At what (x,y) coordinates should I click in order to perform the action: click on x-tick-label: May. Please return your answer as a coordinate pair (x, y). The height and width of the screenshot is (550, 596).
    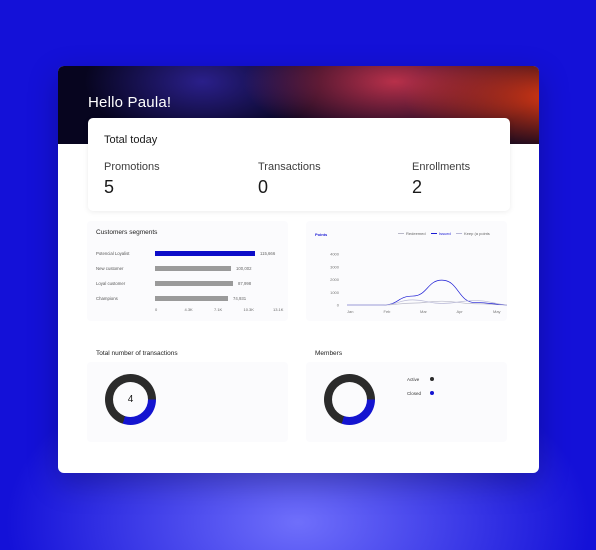
    Looking at the image, I should click on (497, 311).